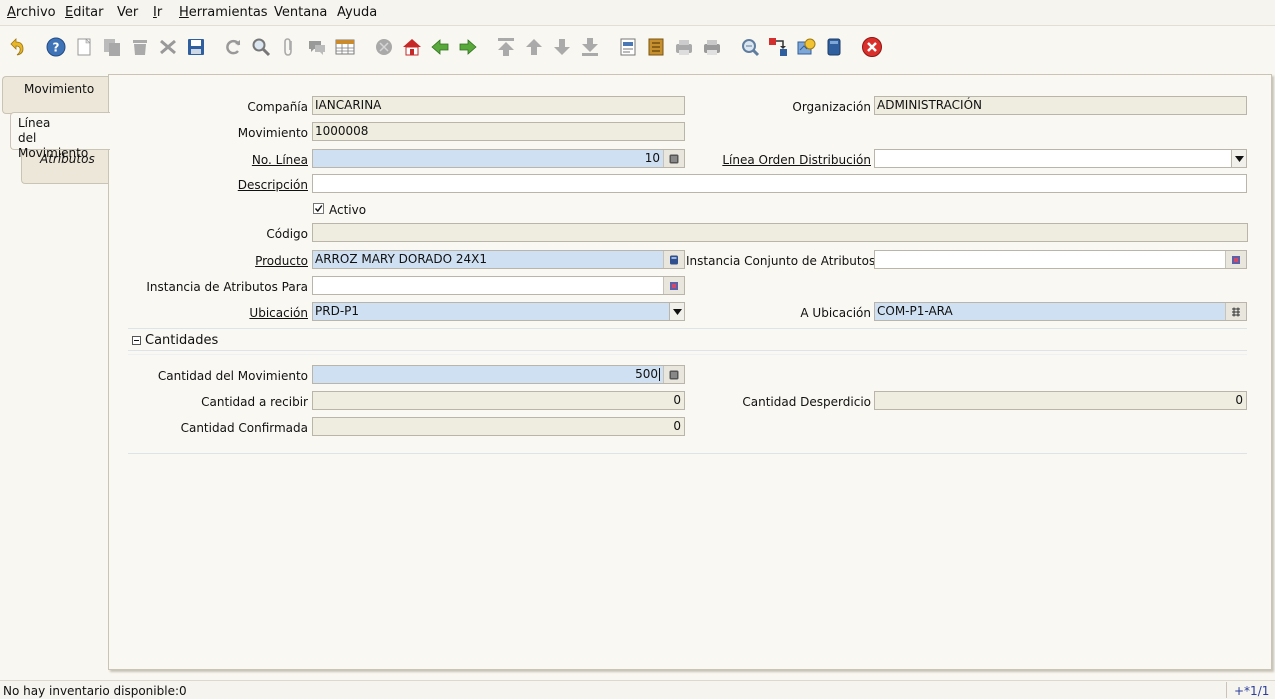  What do you see at coordinates (440, 47) in the screenshot?
I see `previous-record-icon` at bounding box center [440, 47].